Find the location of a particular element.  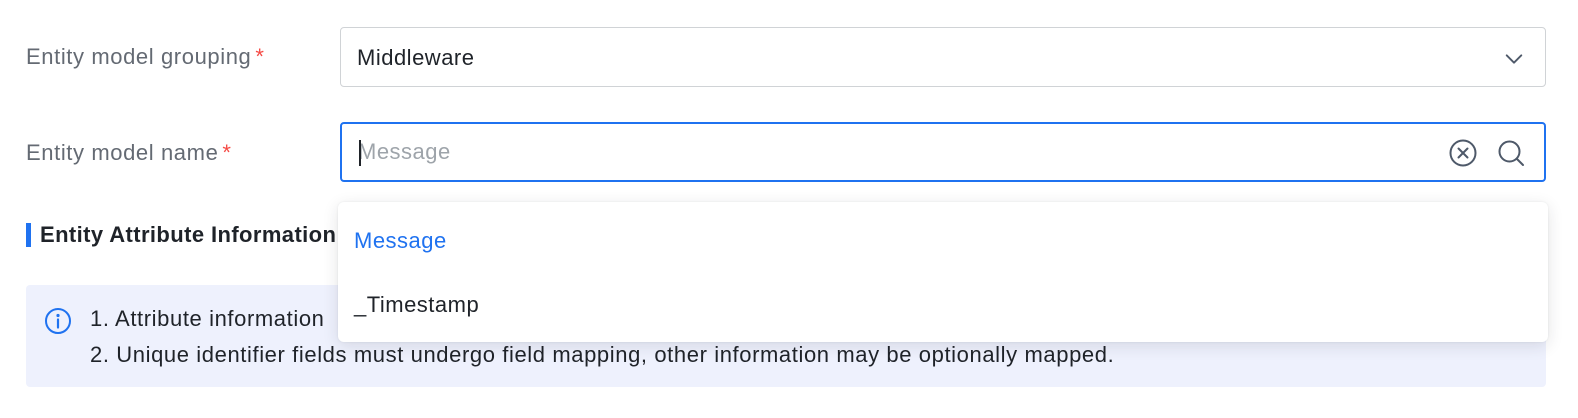

search-icon is located at coordinates (1511, 153).